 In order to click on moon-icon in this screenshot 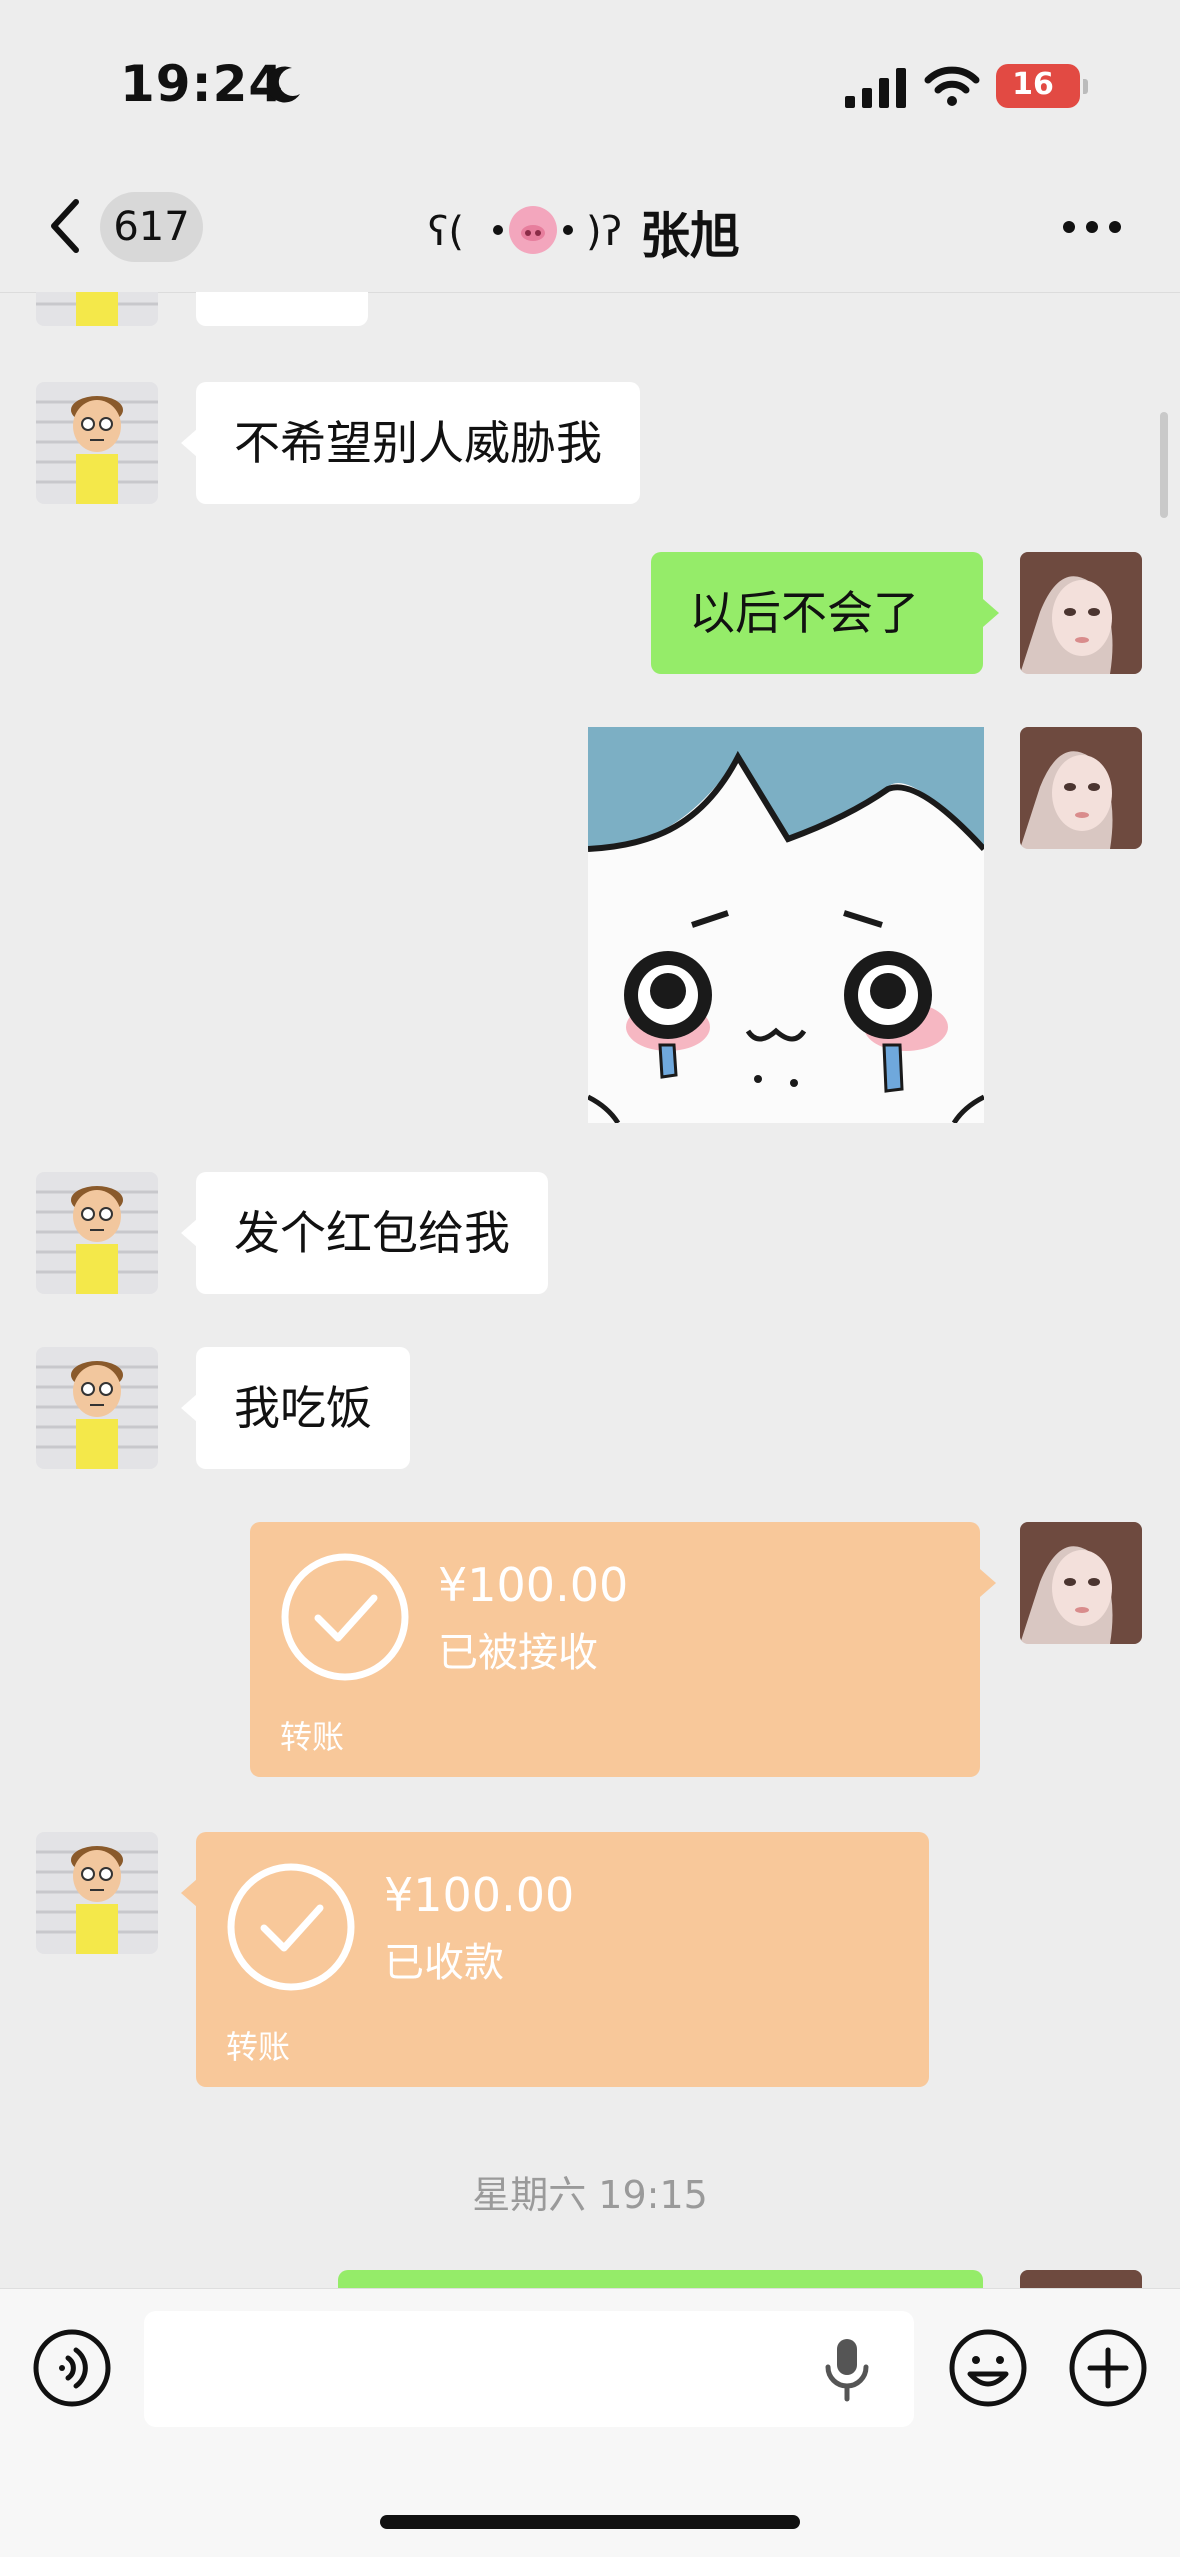, I will do `click(283, 84)`.